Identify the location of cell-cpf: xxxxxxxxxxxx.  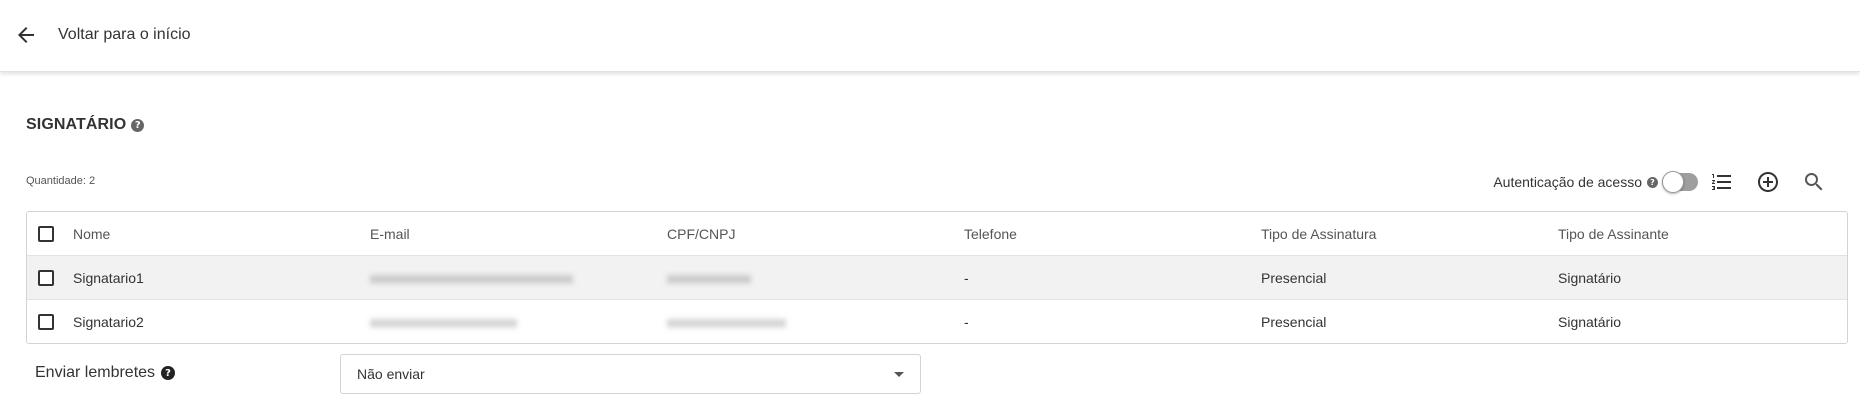
(709, 277).